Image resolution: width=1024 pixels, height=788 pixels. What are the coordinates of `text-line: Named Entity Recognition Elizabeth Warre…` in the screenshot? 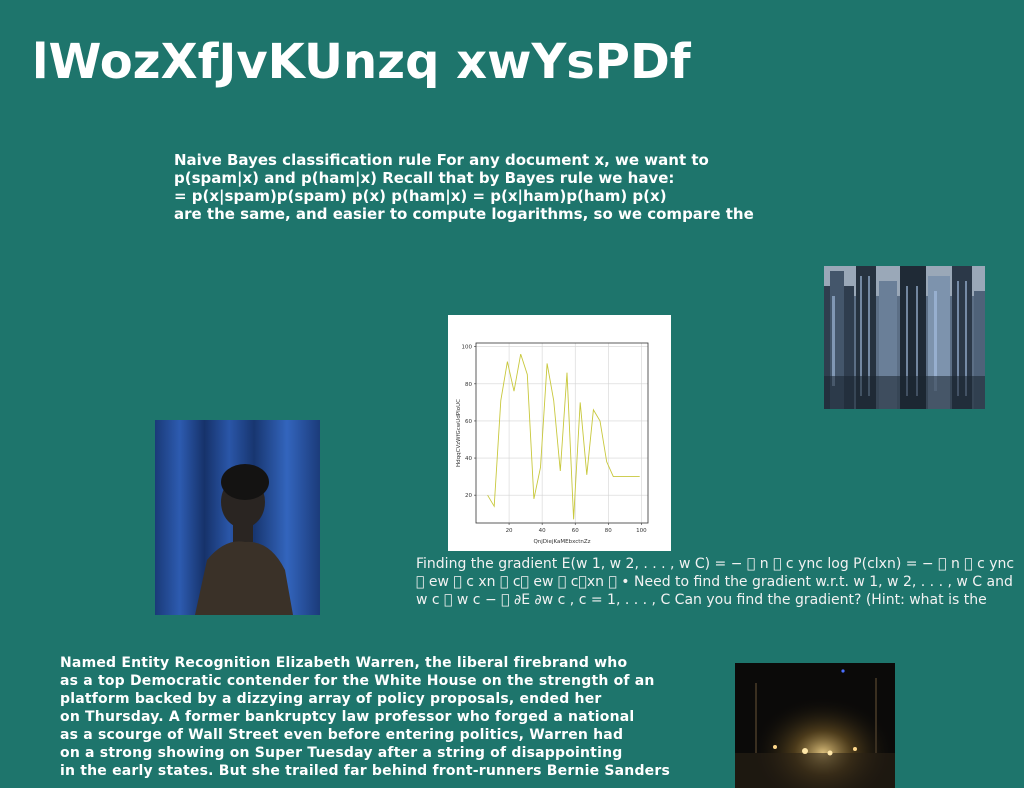 It's located at (344, 663).